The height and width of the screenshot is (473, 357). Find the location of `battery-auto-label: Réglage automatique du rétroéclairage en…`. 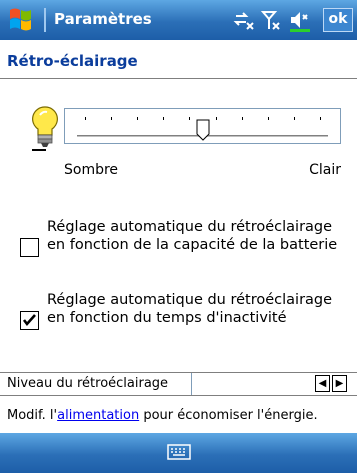

battery-auto-label: Réglage automatique du rétroéclairage en… is located at coordinates (197, 236).